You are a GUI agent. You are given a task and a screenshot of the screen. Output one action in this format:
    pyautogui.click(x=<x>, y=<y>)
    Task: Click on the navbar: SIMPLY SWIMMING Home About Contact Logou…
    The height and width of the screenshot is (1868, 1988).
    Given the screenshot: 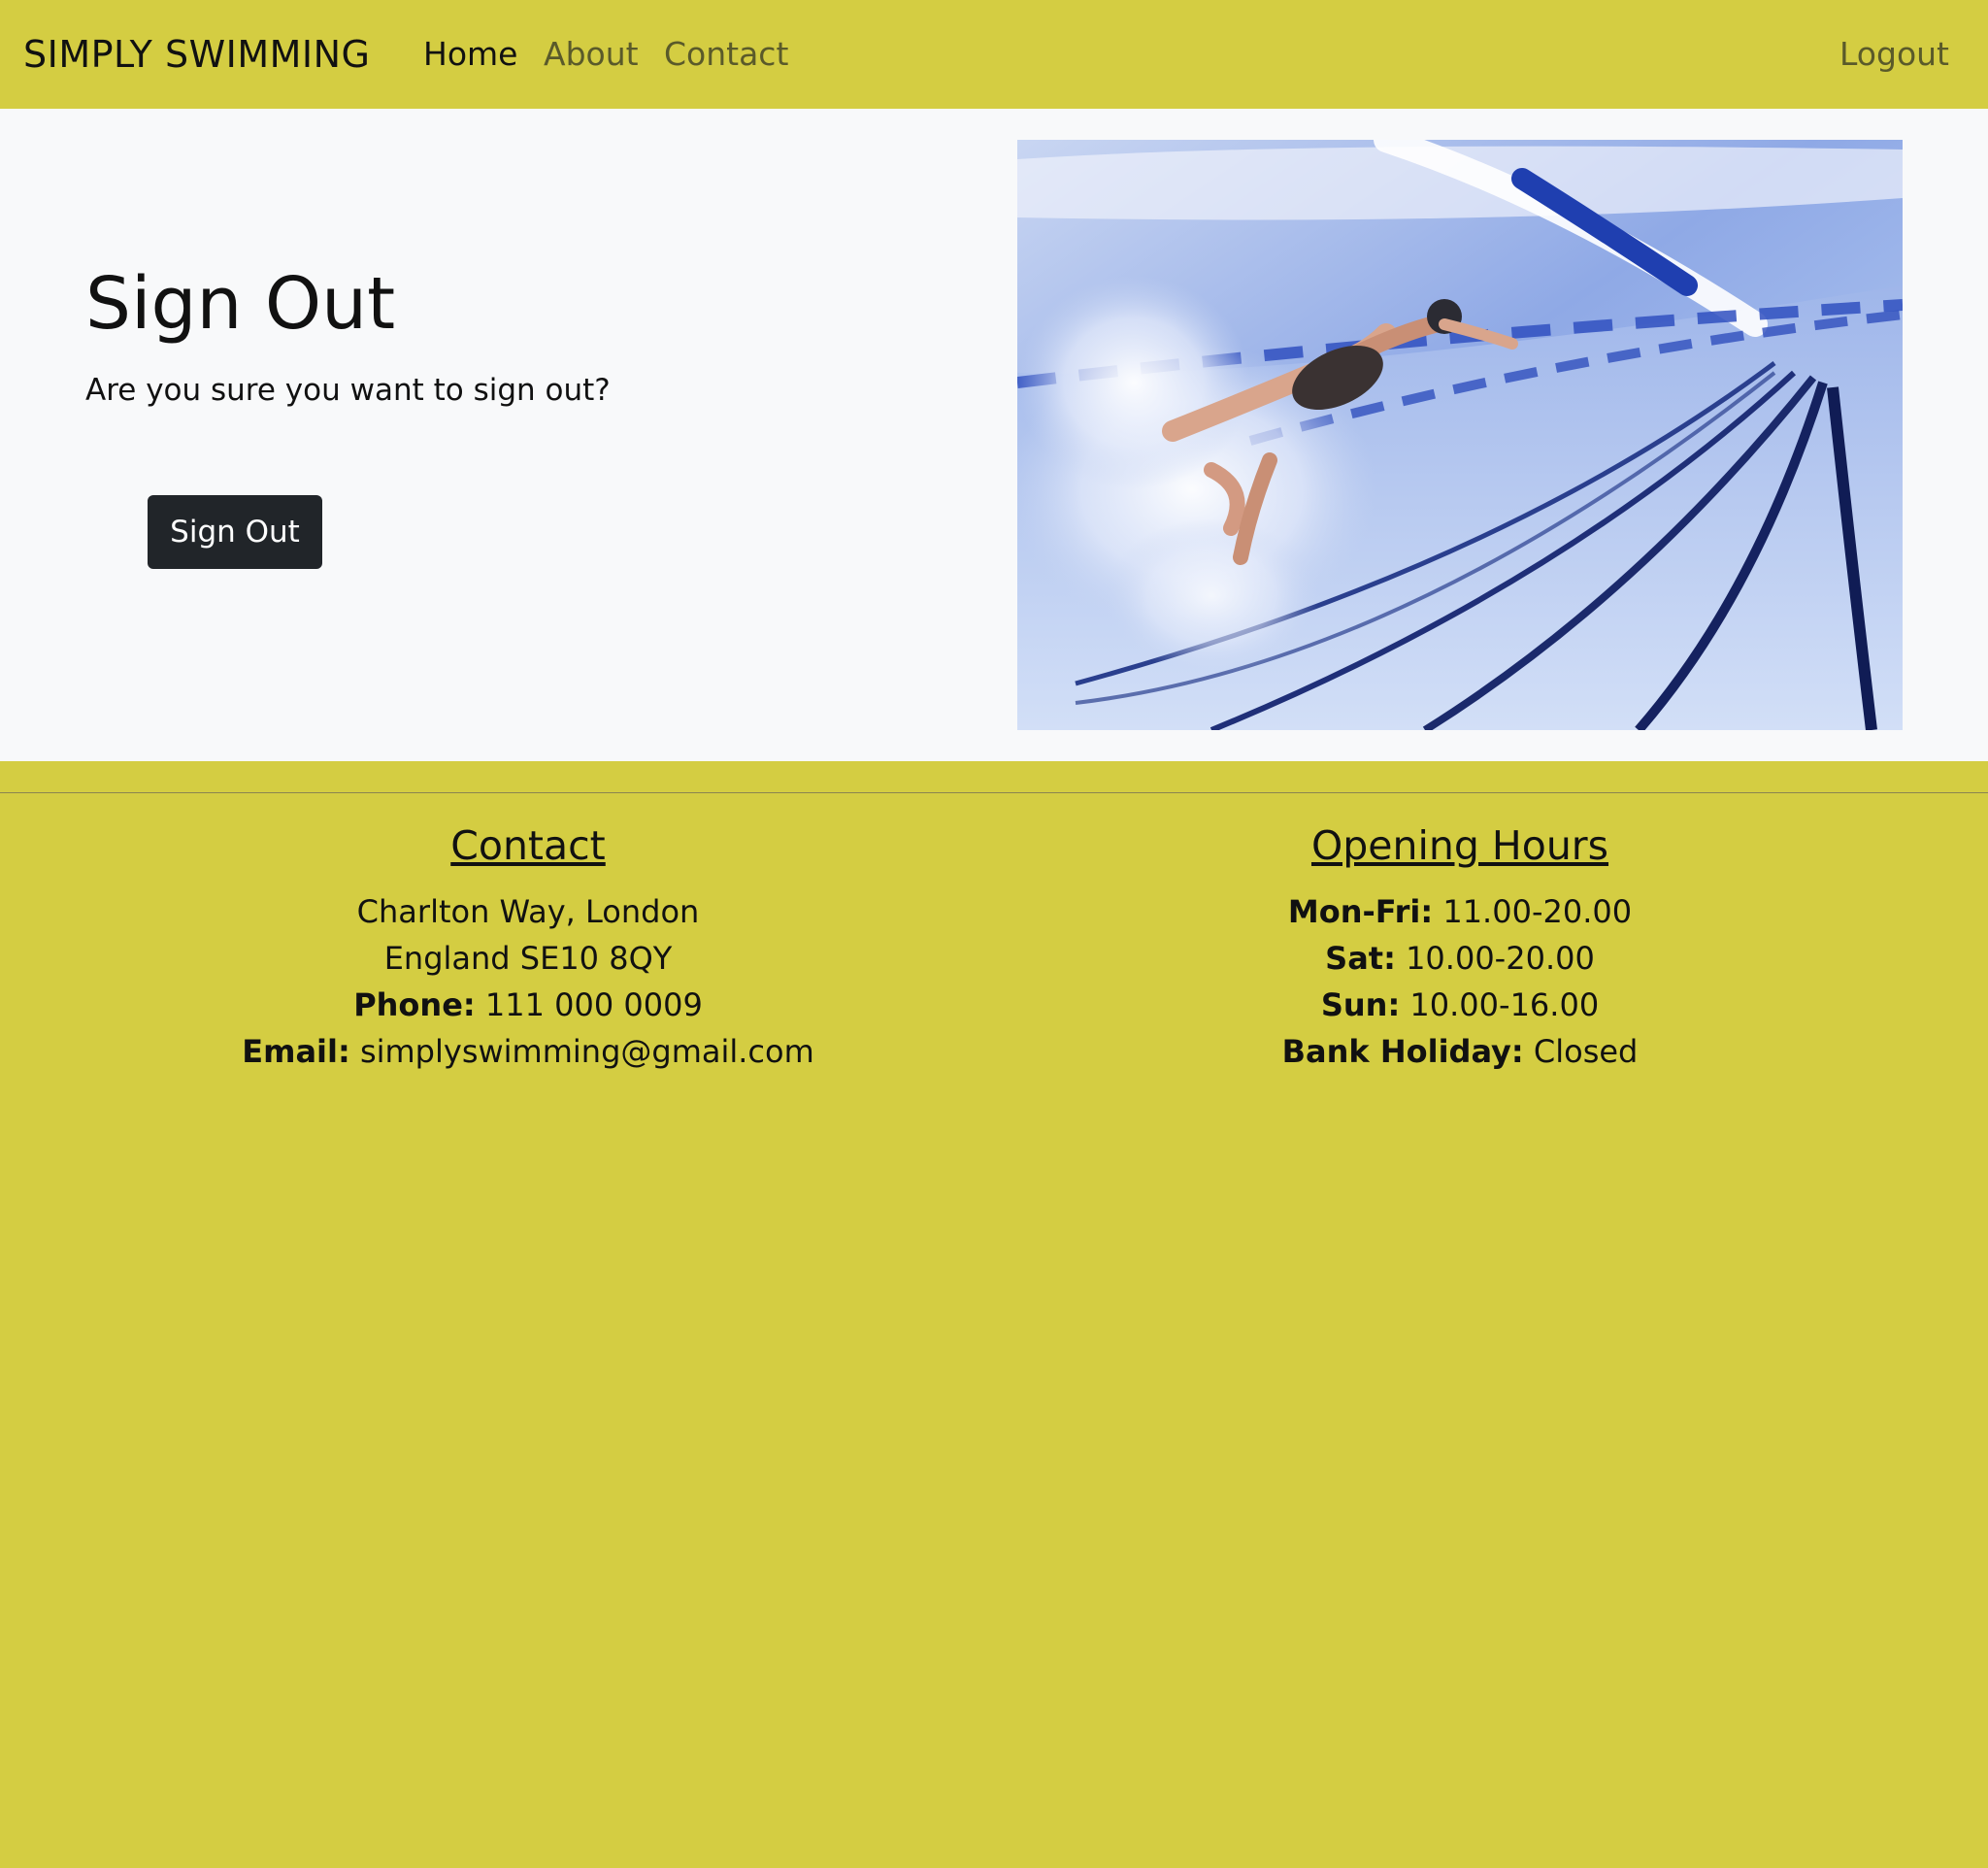 What is the action you would take?
    pyautogui.click(x=994, y=54)
    